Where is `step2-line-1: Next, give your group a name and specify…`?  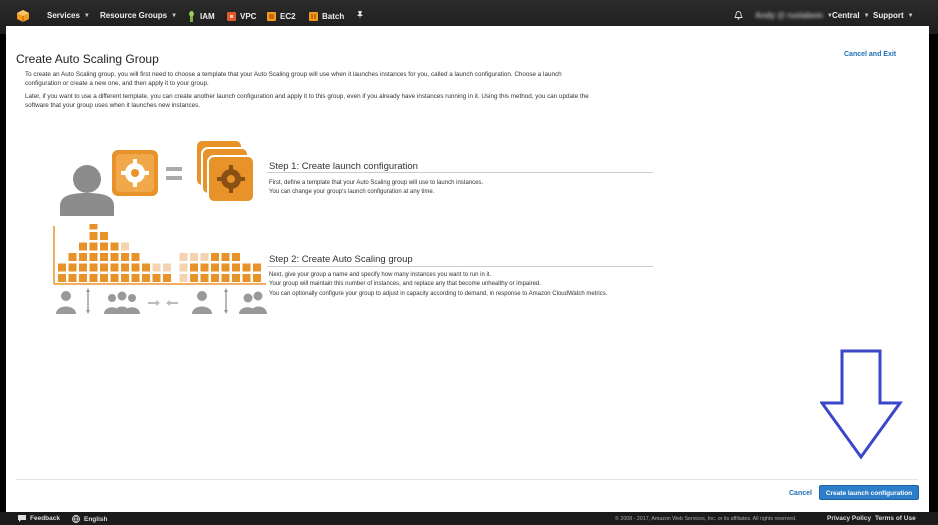
step2-line-1: Next, give your group a name and specify… is located at coordinates (380, 275).